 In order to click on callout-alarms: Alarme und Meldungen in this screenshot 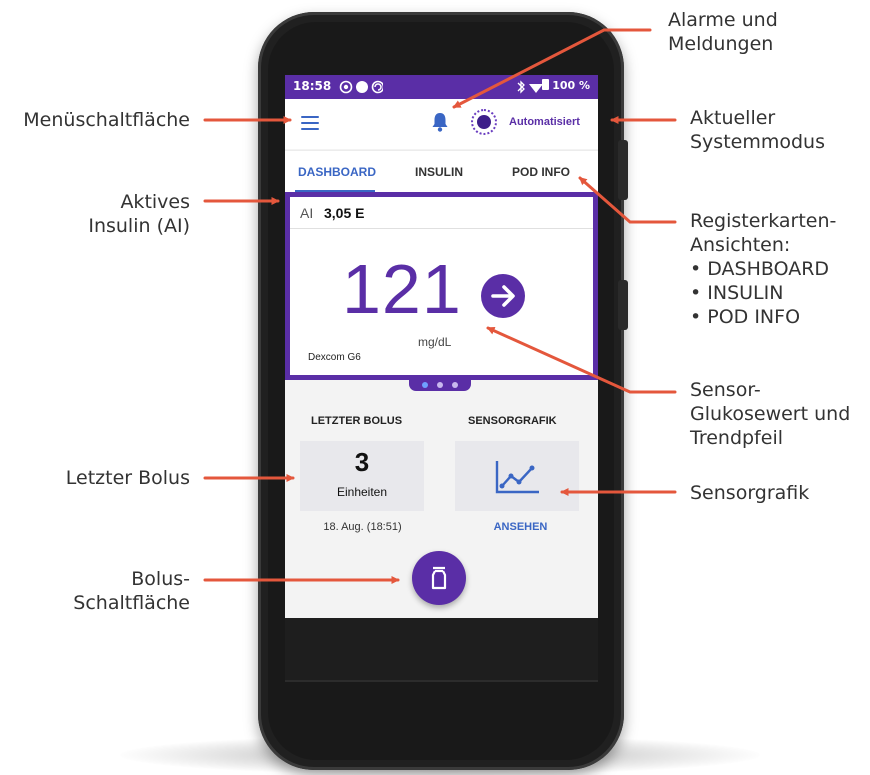, I will do `click(723, 32)`.